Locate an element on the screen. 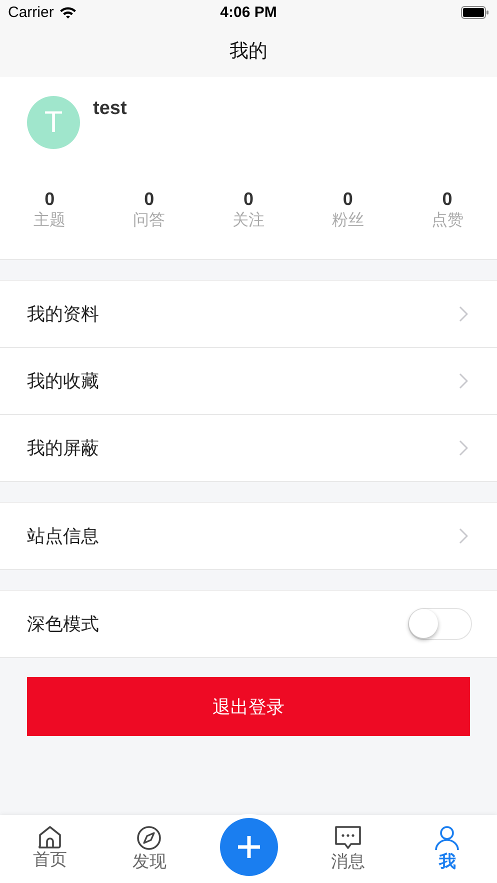 This screenshot has width=497, height=883. carrier-label: Carrier is located at coordinates (31, 12).